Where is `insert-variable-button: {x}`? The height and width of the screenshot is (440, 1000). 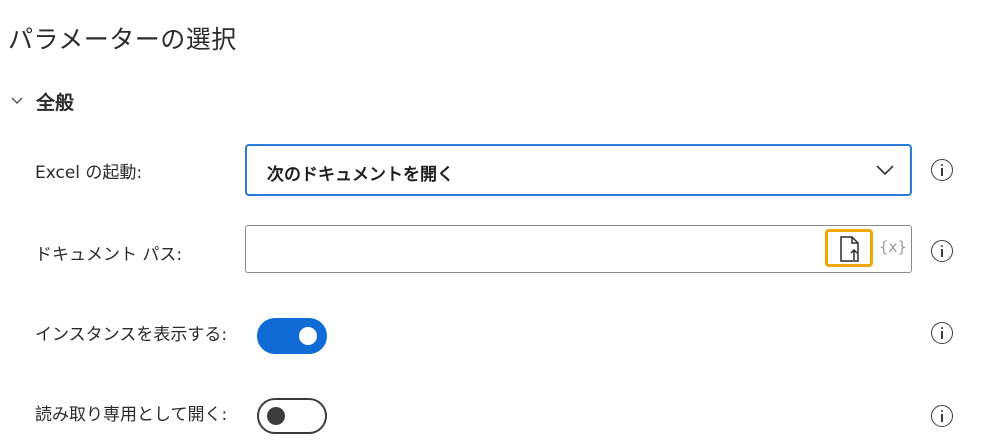 insert-variable-button: {x} is located at coordinates (893, 247).